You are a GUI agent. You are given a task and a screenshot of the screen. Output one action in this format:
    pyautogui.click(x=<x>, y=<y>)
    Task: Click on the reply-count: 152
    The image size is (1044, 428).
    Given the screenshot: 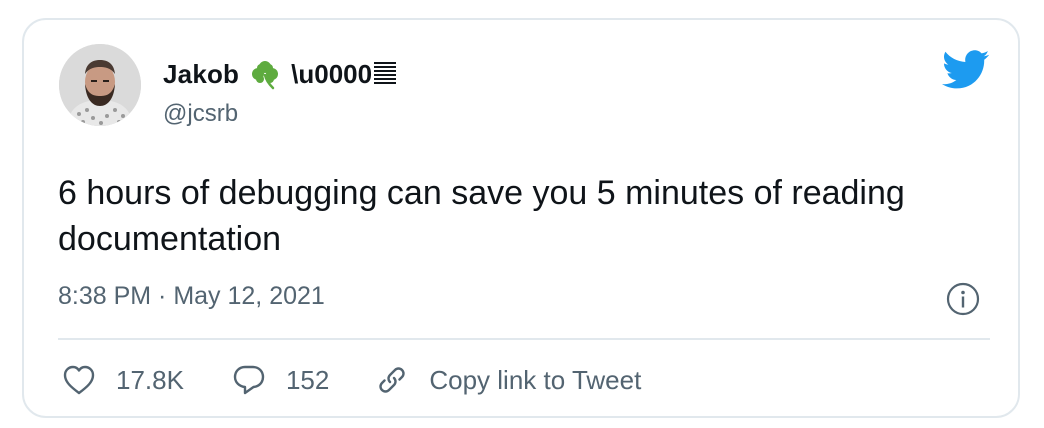 What is the action you would take?
    pyautogui.click(x=307, y=379)
    